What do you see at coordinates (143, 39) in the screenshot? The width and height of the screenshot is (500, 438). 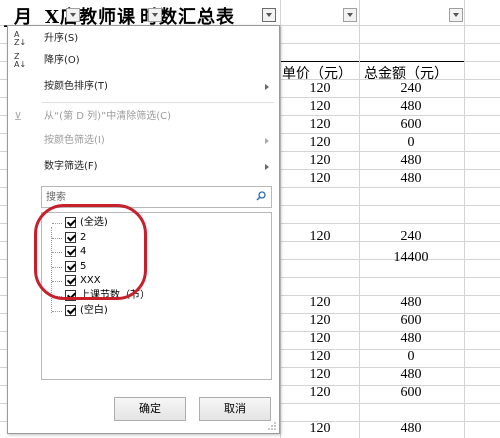 I see `menu-sort-ascending: A Z↓ 升序(S)` at bounding box center [143, 39].